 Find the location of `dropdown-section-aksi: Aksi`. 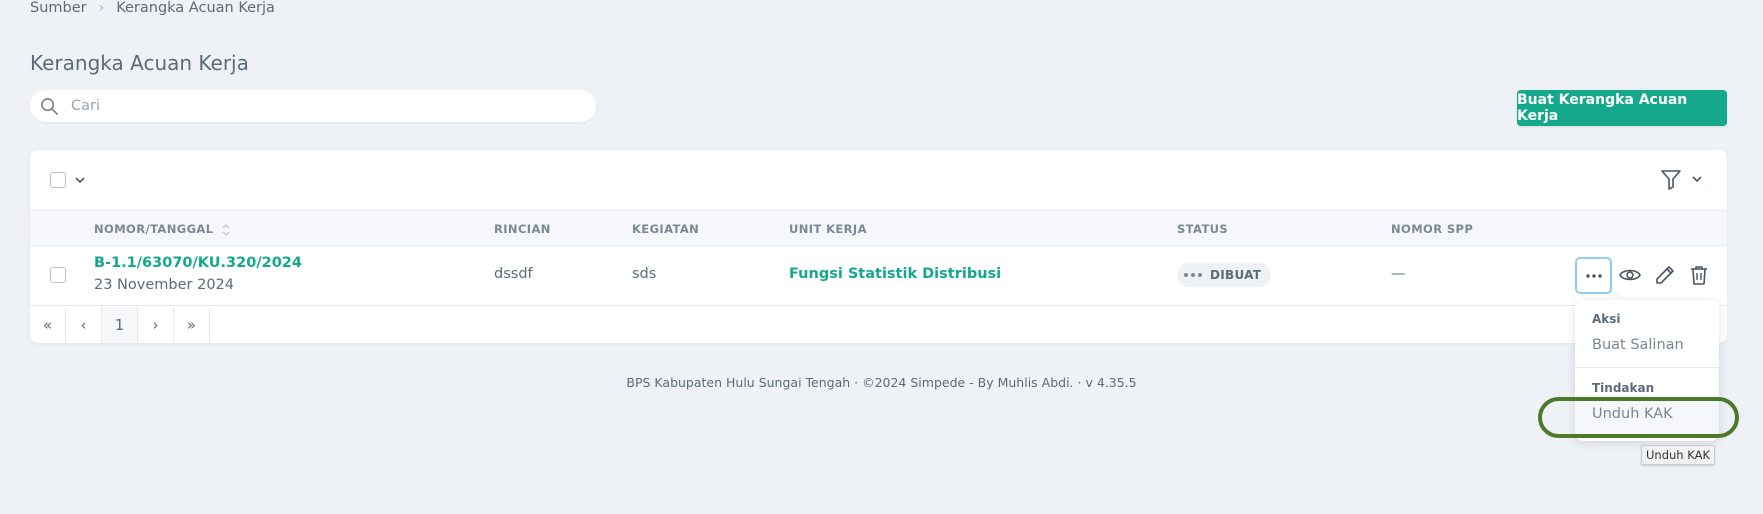

dropdown-section-aksi: Aksi is located at coordinates (1606, 319).